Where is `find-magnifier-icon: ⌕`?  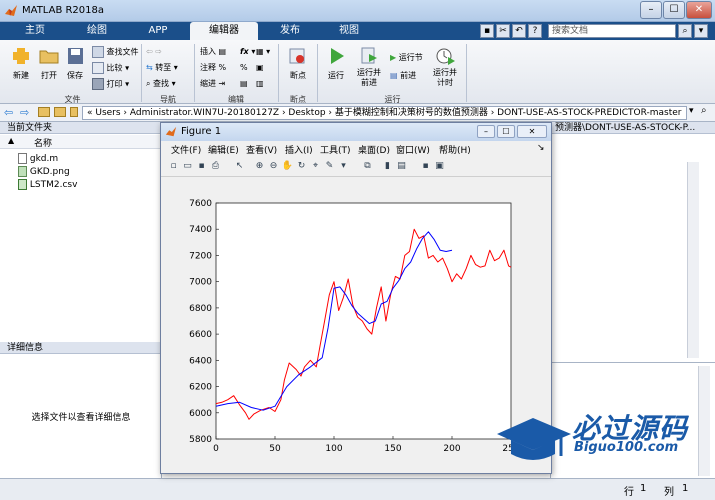 find-magnifier-icon: ⌕ is located at coordinates (148, 83).